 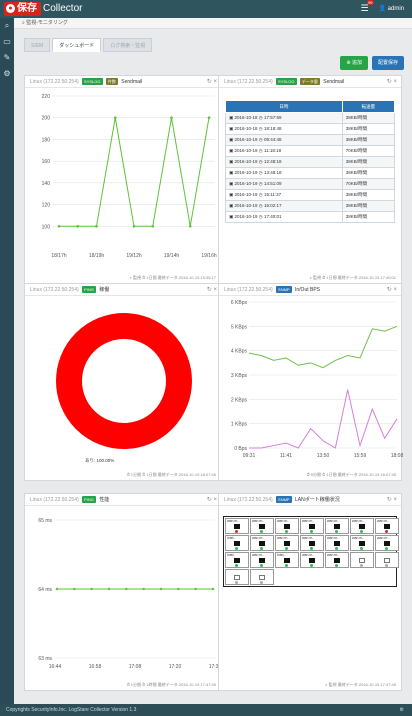 What do you see at coordinates (397, 456) in the screenshot?
I see `x-tick-label: 18:08` at bounding box center [397, 456].